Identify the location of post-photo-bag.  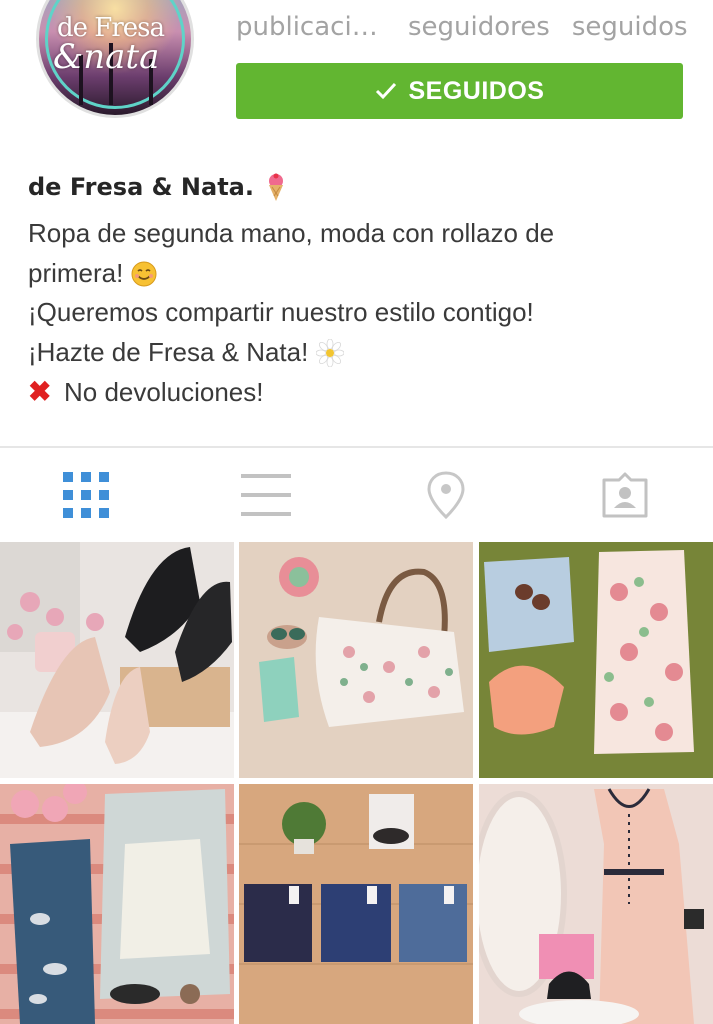
(356, 660).